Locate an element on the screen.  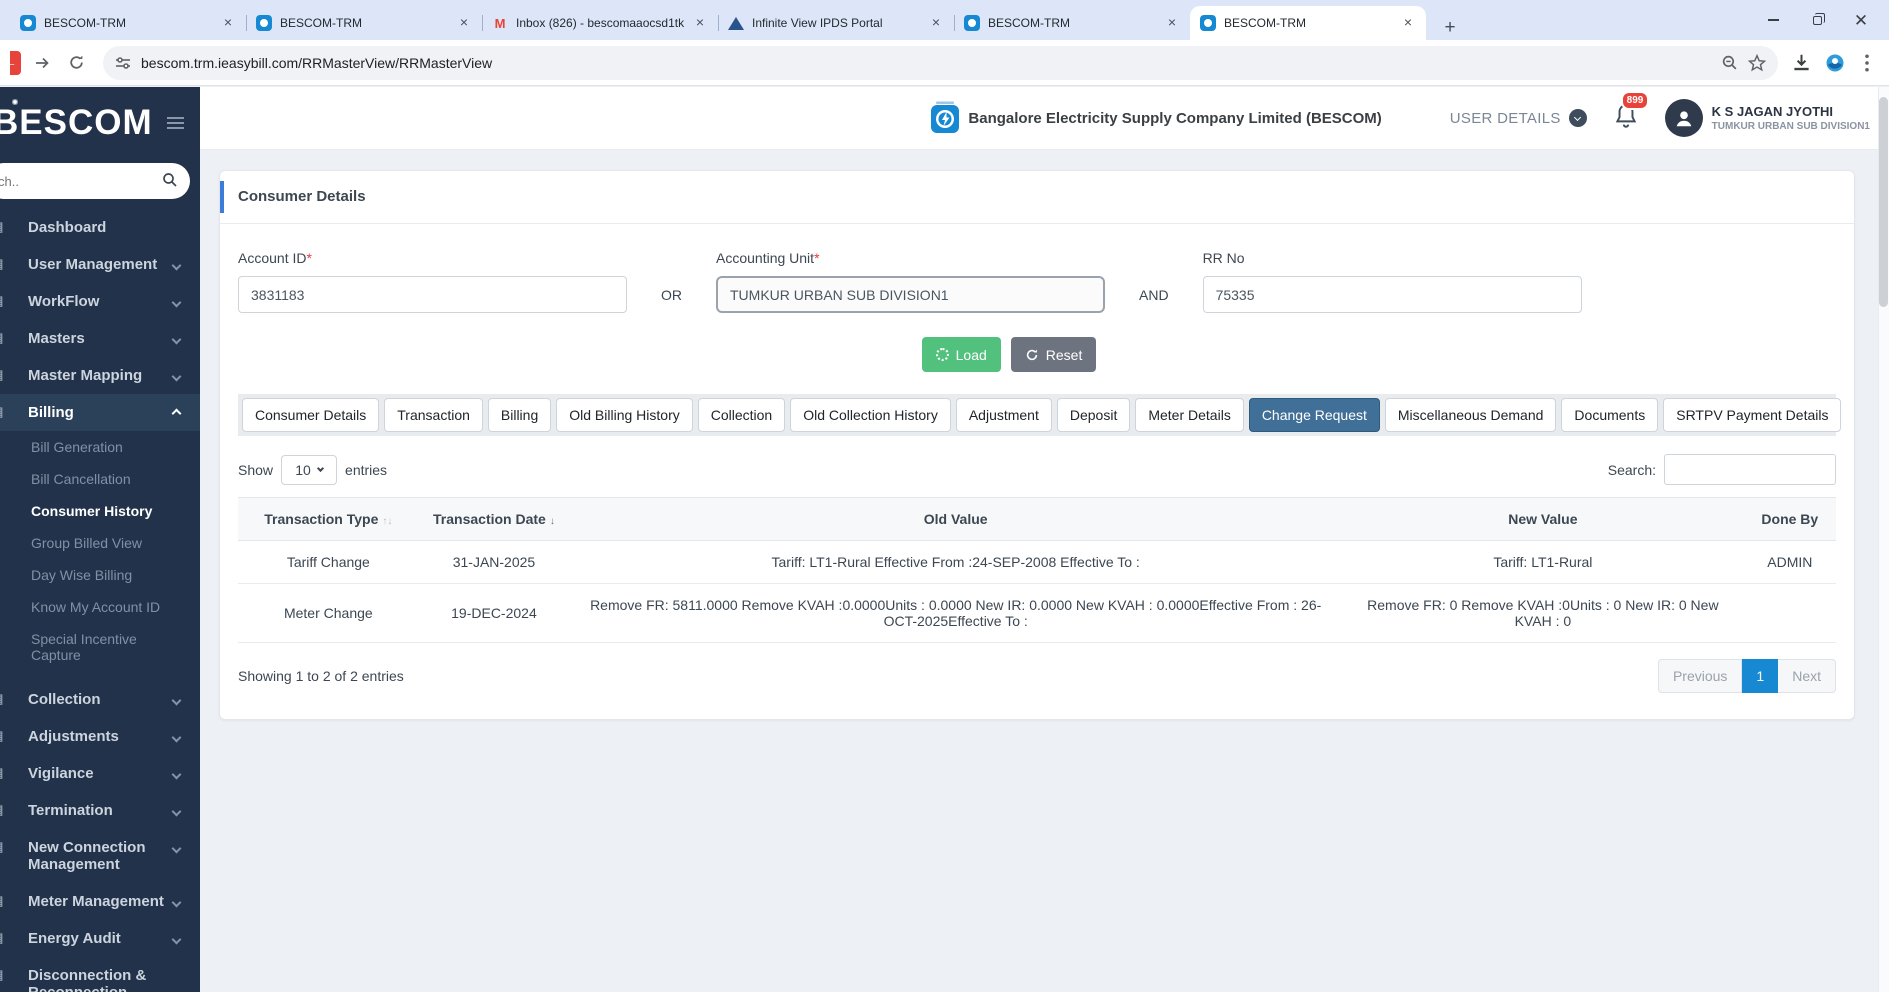
list-icon: ▤ is located at coordinates (3, 338).